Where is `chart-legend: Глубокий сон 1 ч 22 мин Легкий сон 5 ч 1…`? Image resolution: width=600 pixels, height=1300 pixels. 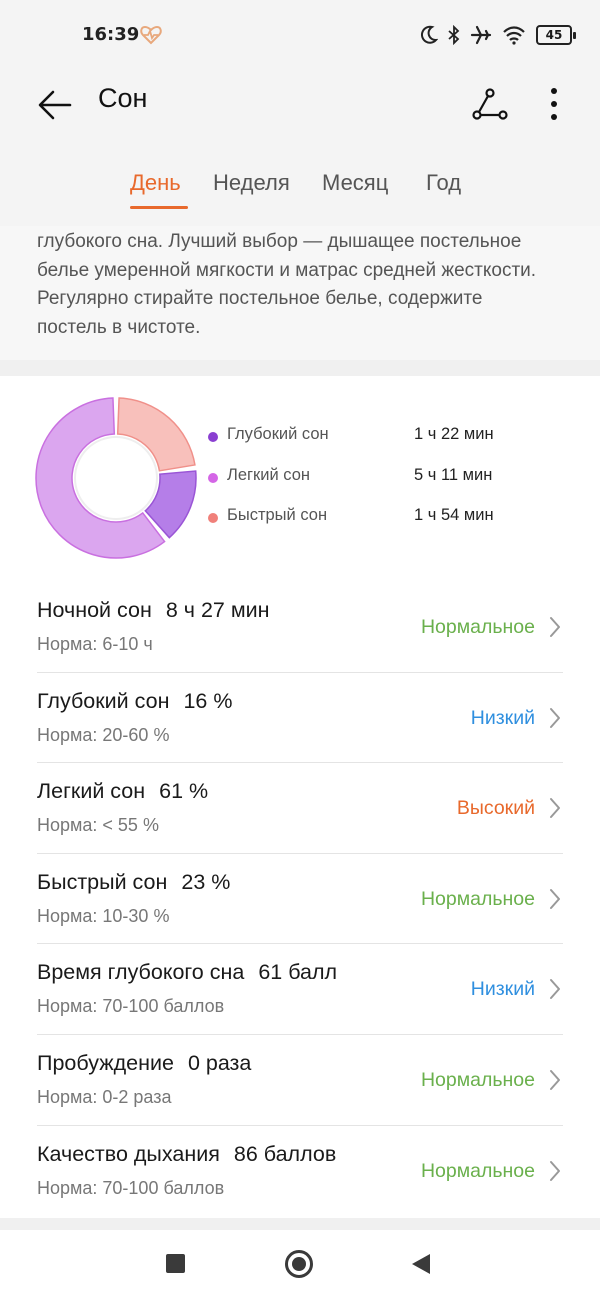
chart-legend: Глубокий сон 1 ч 22 мин Легкий сон 5 ч 1… is located at coordinates (366, 485).